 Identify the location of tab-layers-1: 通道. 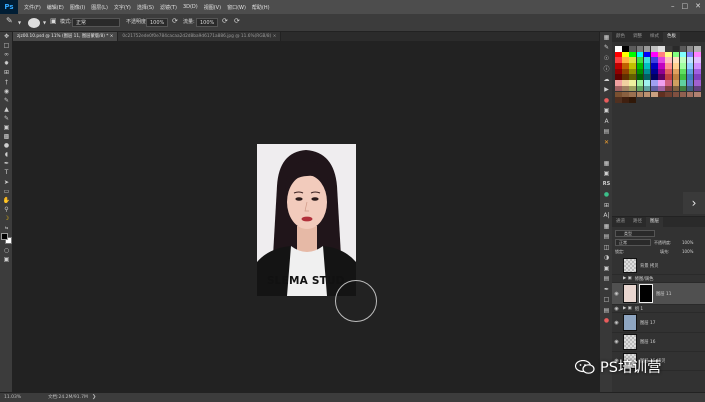
(620, 222).